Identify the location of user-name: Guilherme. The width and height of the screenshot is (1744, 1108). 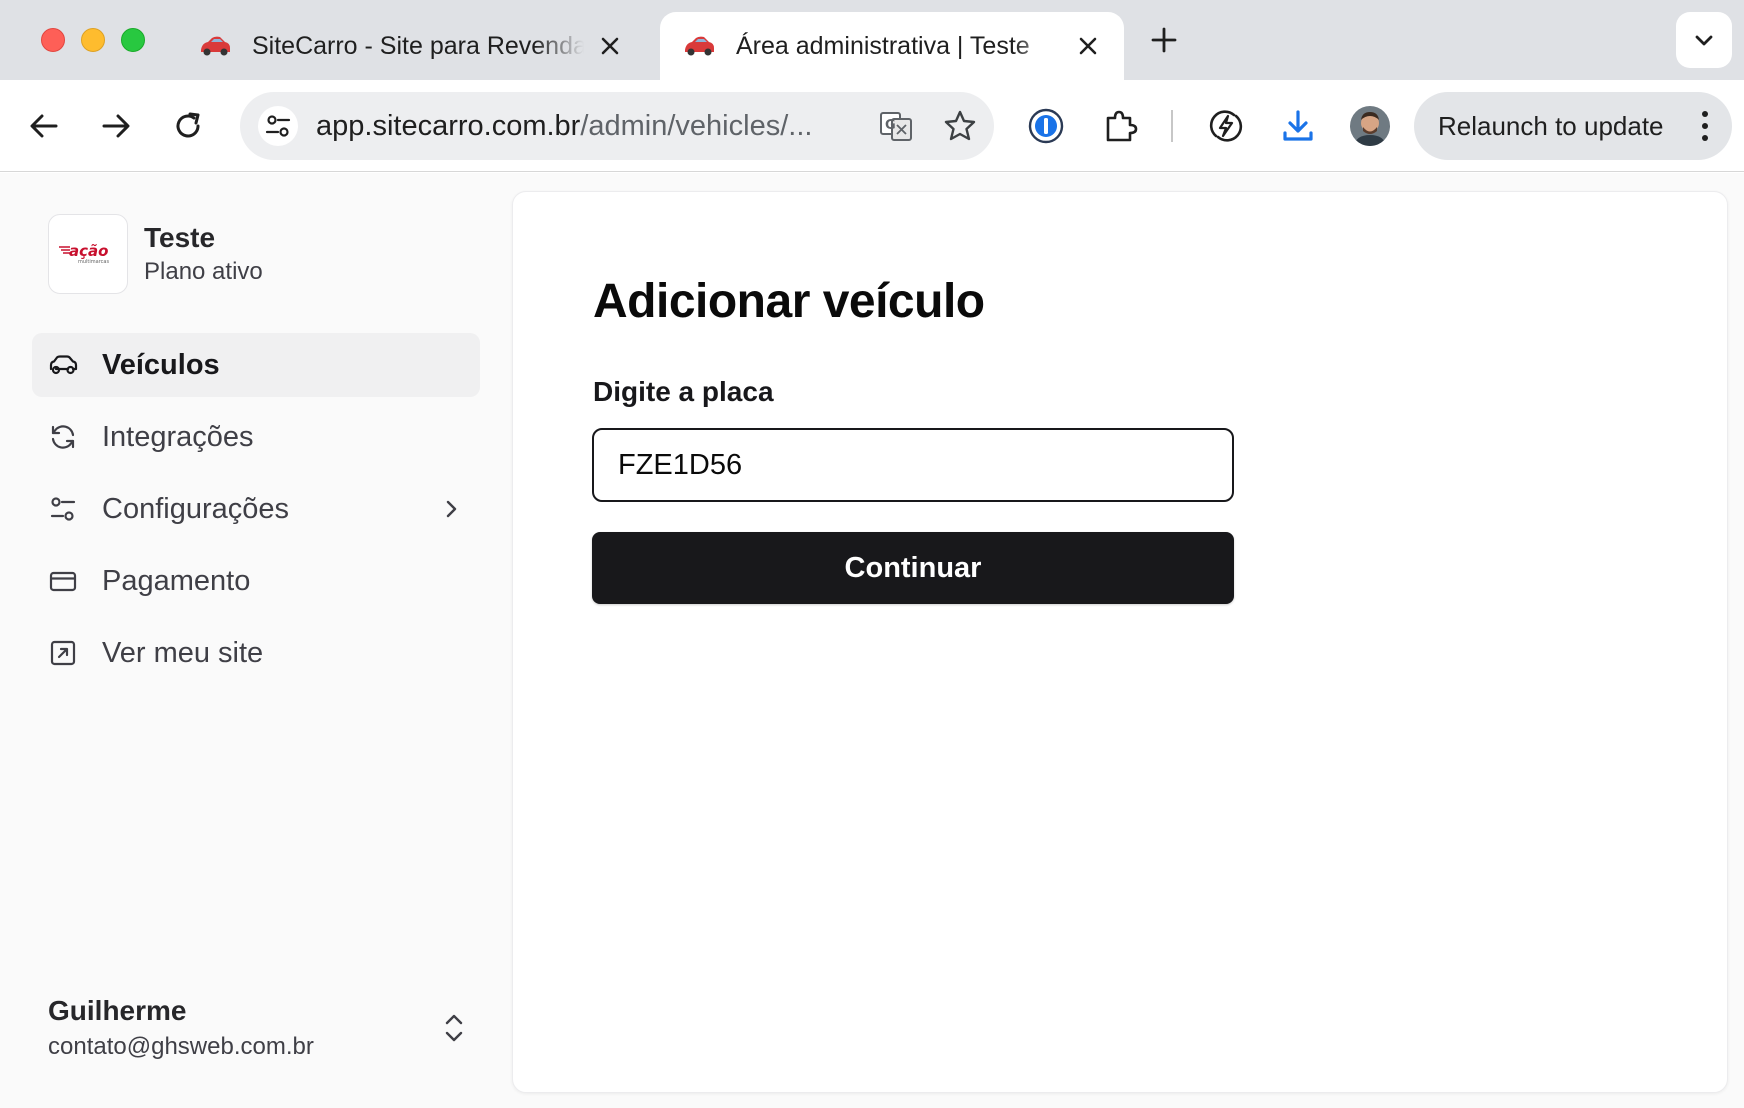
(117, 1010).